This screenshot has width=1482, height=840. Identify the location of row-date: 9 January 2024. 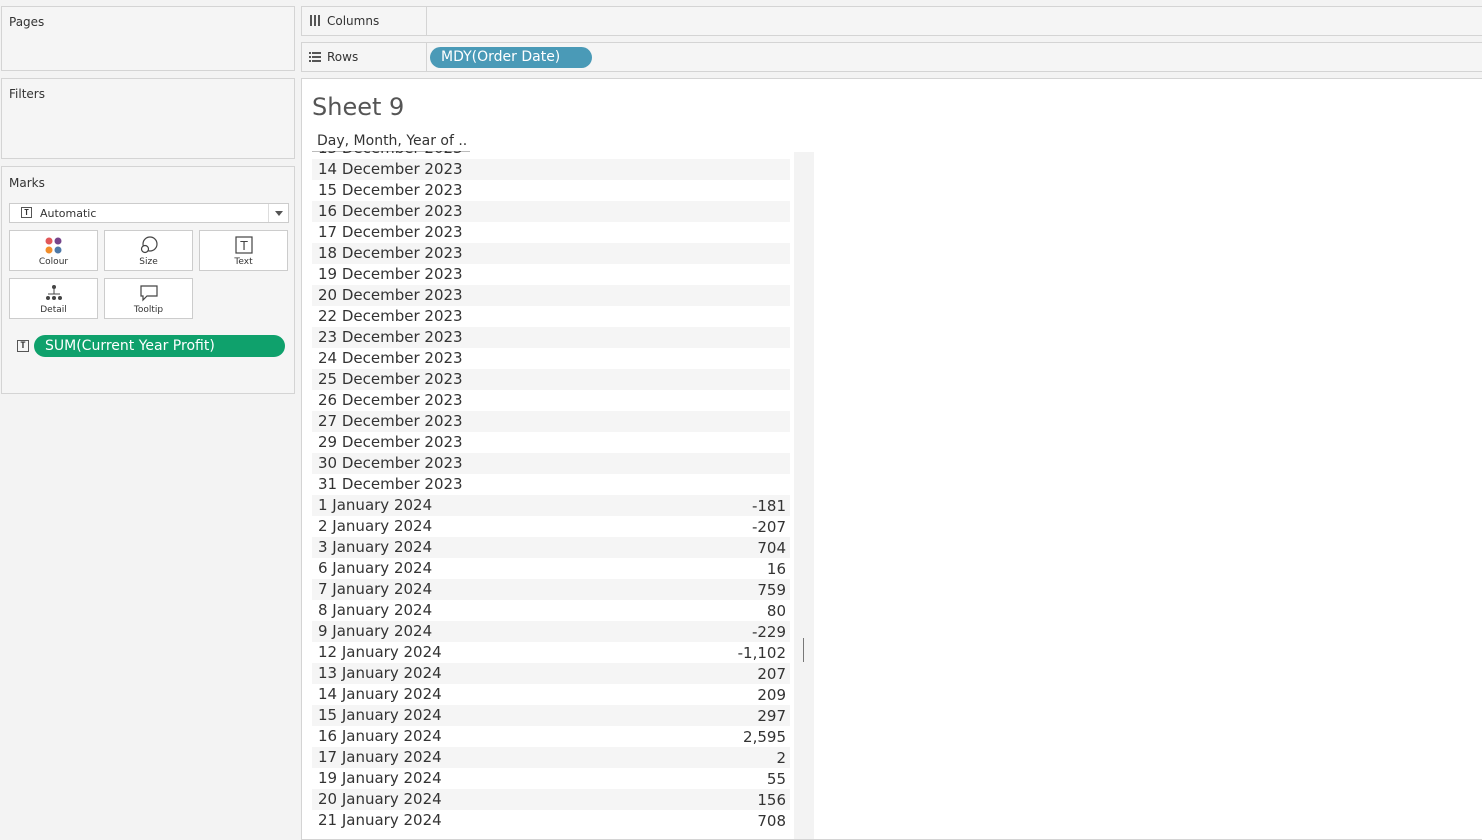
(375, 631).